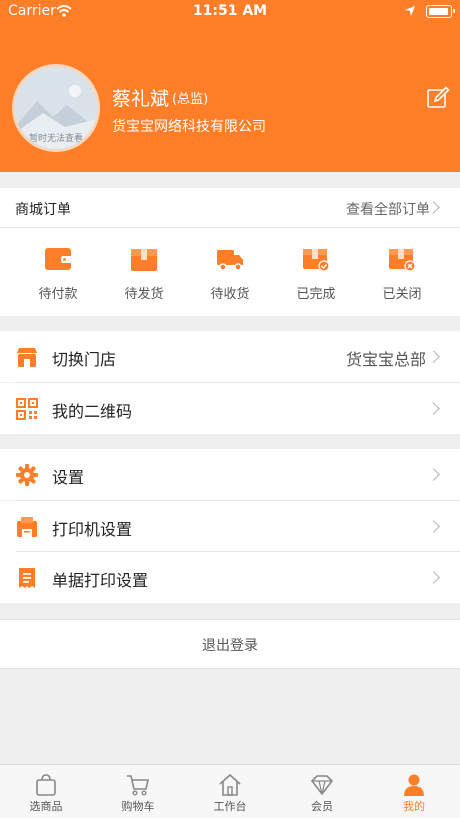  I want to click on tab-label: 选商品, so click(46, 806).